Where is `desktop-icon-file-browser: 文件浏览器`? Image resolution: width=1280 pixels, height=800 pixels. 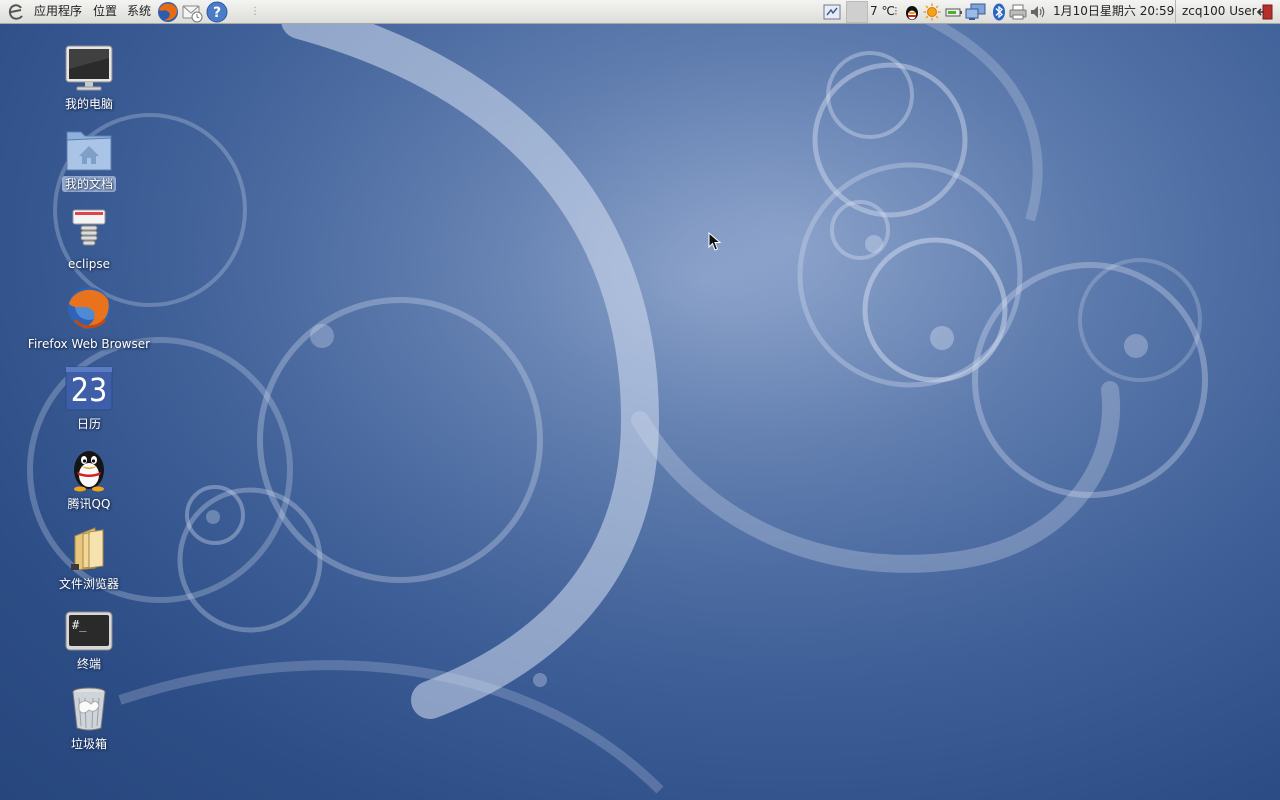 desktop-icon-file-browser: 文件浏览器 is located at coordinates (89, 562).